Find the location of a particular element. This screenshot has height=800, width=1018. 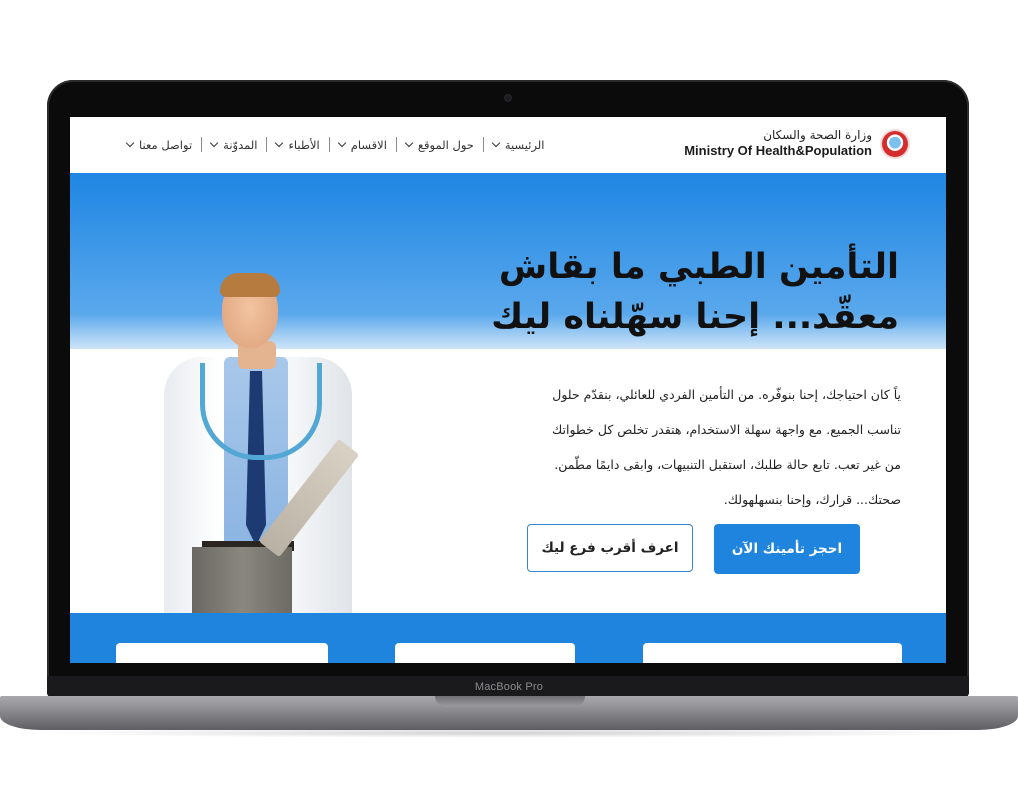

nav-item-departments: الاقسام is located at coordinates (363, 145).